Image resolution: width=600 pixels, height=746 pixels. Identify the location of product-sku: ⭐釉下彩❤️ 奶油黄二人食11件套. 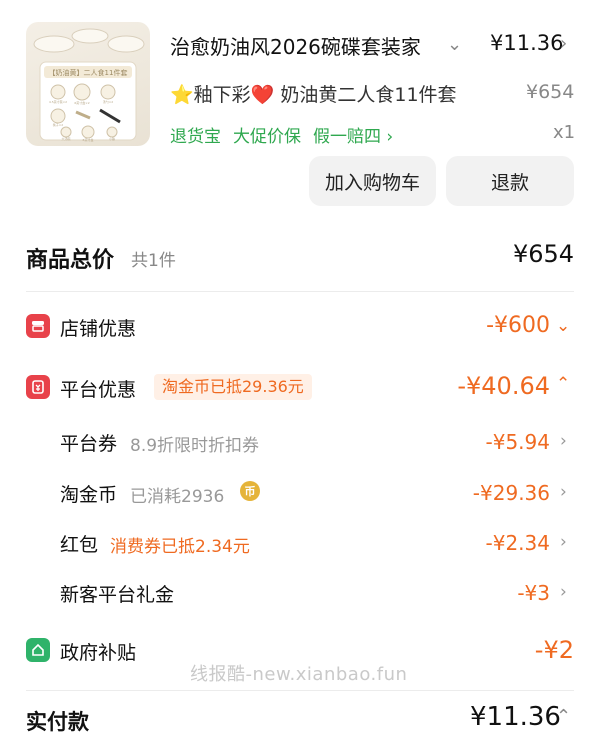
(313, 95).